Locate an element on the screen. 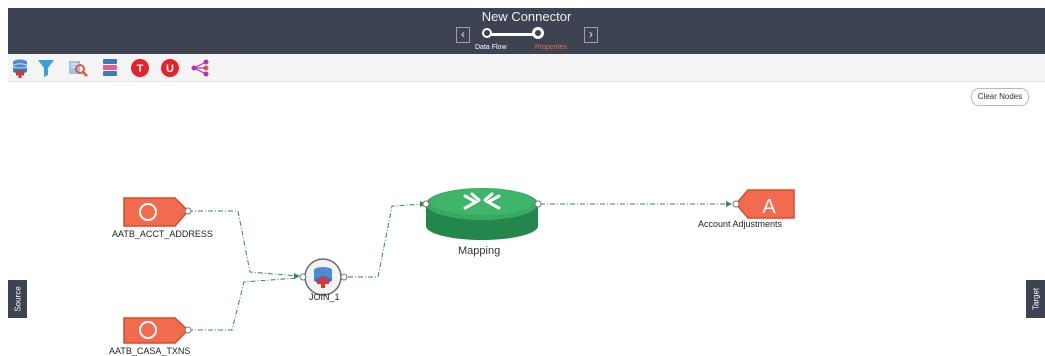 This screenshot has width=1045, height=356. target-label: Account Adjustments is located at coordinates (740, 224).